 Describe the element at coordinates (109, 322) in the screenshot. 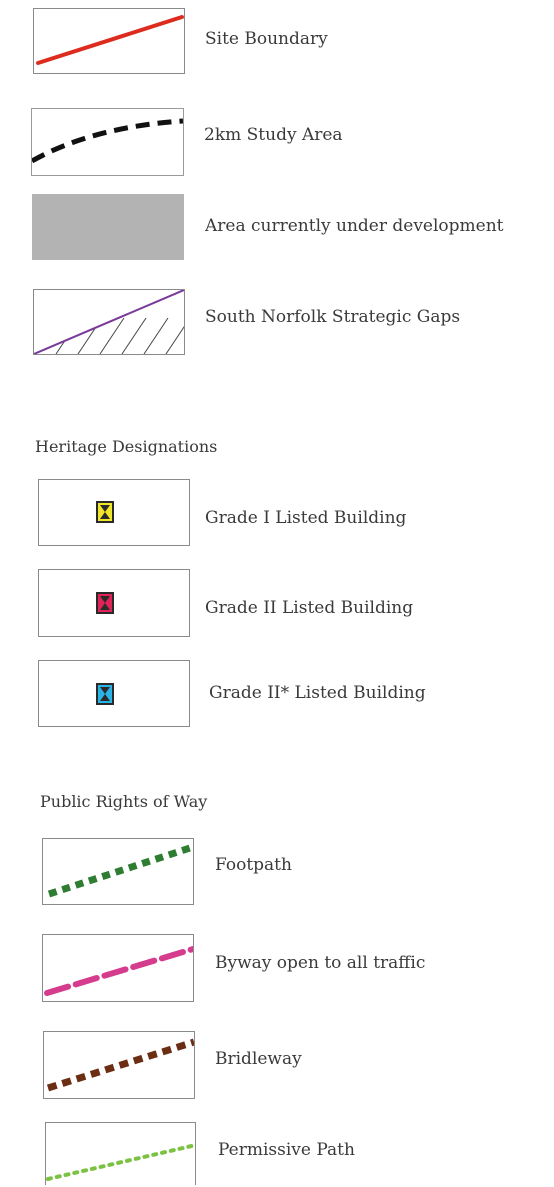

I see `strategic-gaps-swatch` at that location.